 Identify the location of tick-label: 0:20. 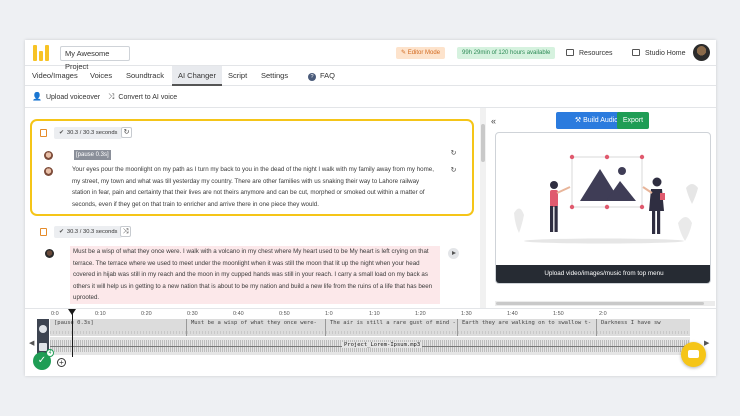
(146, 314).